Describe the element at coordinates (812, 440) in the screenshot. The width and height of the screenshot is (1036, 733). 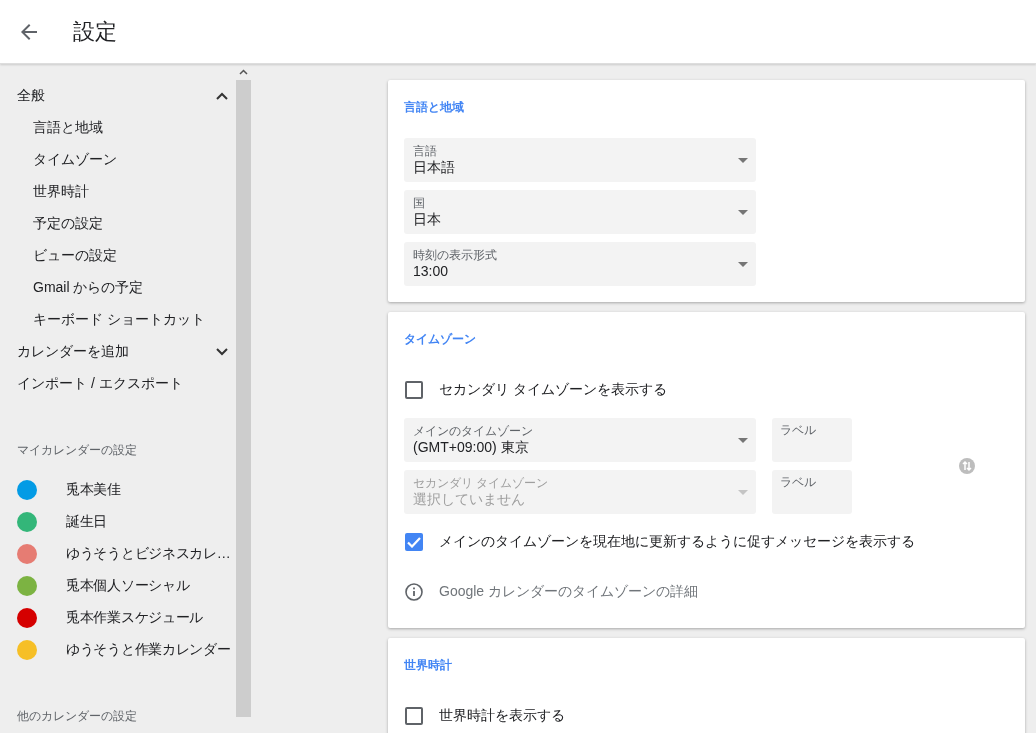
I see `label-input: ラベル` at that location.